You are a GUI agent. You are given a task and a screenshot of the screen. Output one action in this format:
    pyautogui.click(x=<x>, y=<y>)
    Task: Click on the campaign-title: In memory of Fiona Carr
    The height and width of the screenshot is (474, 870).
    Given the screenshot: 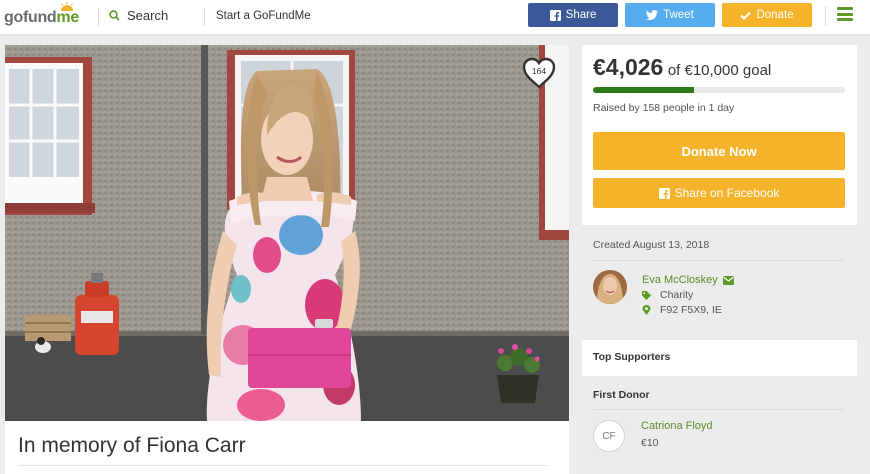 What is the action you would take?
    pyautogui.click(x=132, y=445)
    